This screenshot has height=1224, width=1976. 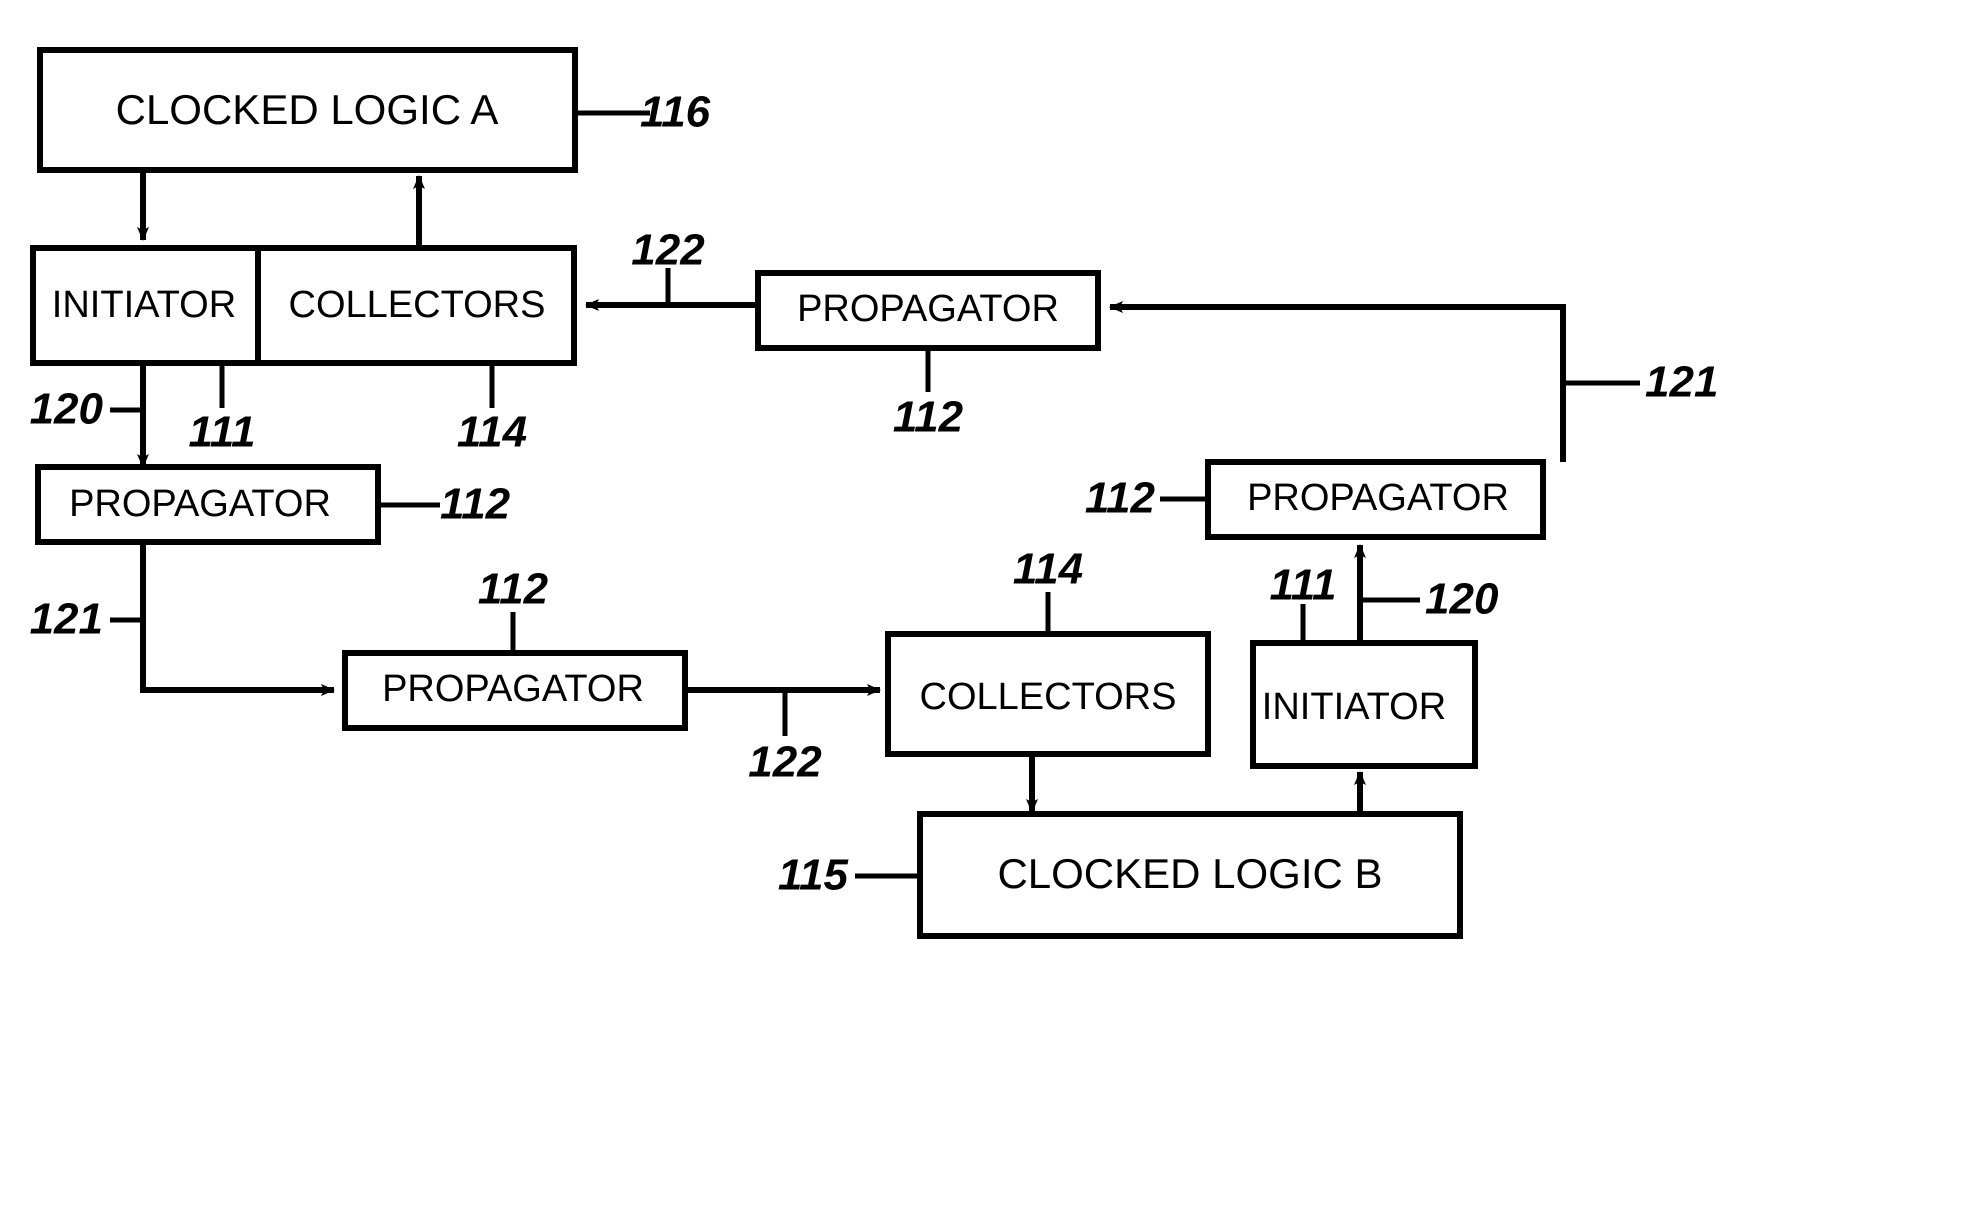 I want to click on block-initiator-collectors-a: INITIATOR COLLECTORS, so click(x=303, y=305).